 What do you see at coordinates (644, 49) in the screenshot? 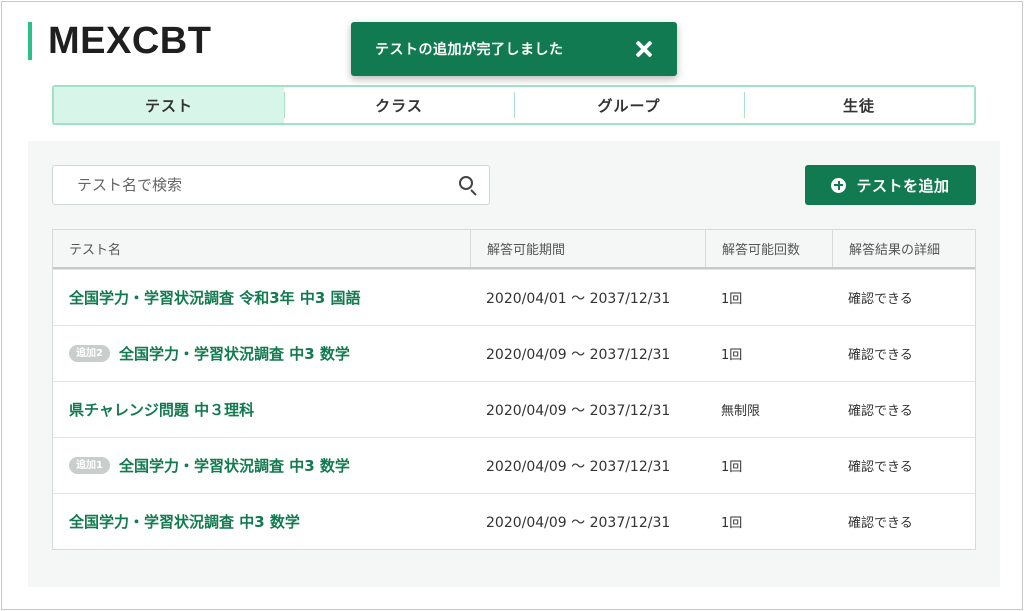
I see `close-icon` at bounding box center [644, 49].